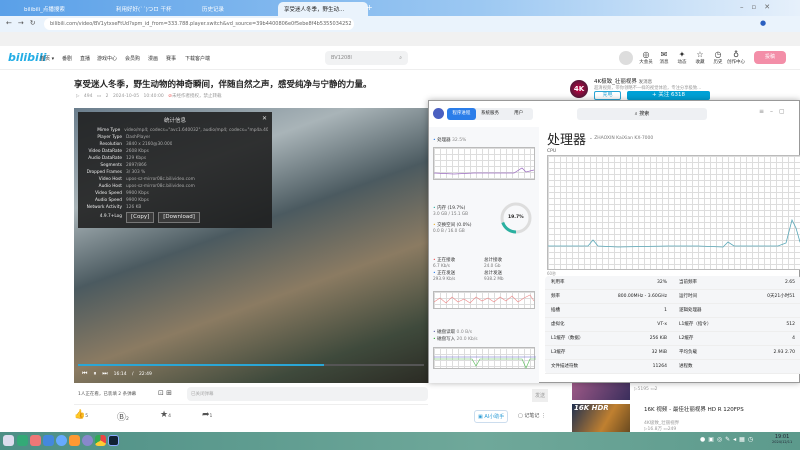 The height and width of the screenshot is (450, 800). I want to click on net-graph, so click(484, 300).